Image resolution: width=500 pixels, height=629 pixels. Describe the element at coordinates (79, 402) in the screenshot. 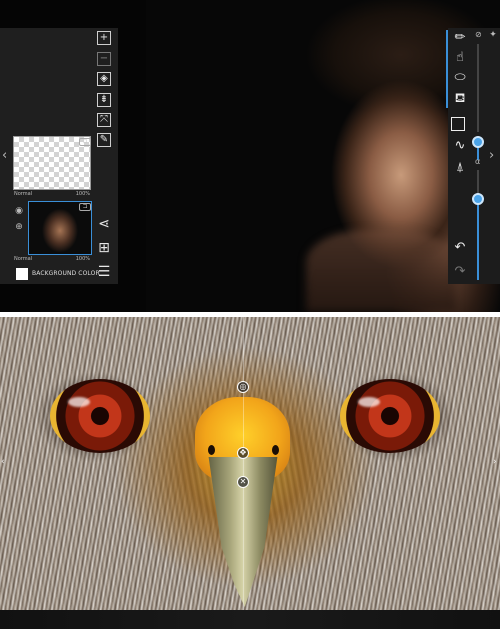

I see `left-eye-glint` at that location.